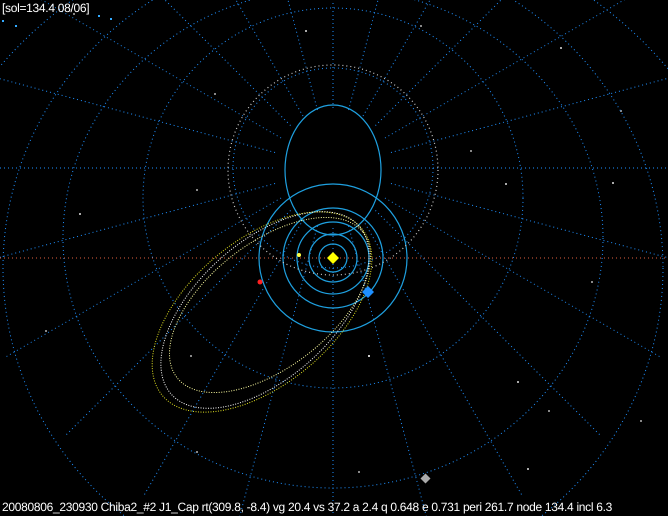  I want to click on orbit-parameters-text: 20080806_230930 Chiba2_#2 J1_Cap rt(309.8, -8.4) vg 20.4 vs 37.2 a 2.4 q 0.648 e 0.731 peri 261.7 node 134.4 incl 6.3, so click(307, 507).